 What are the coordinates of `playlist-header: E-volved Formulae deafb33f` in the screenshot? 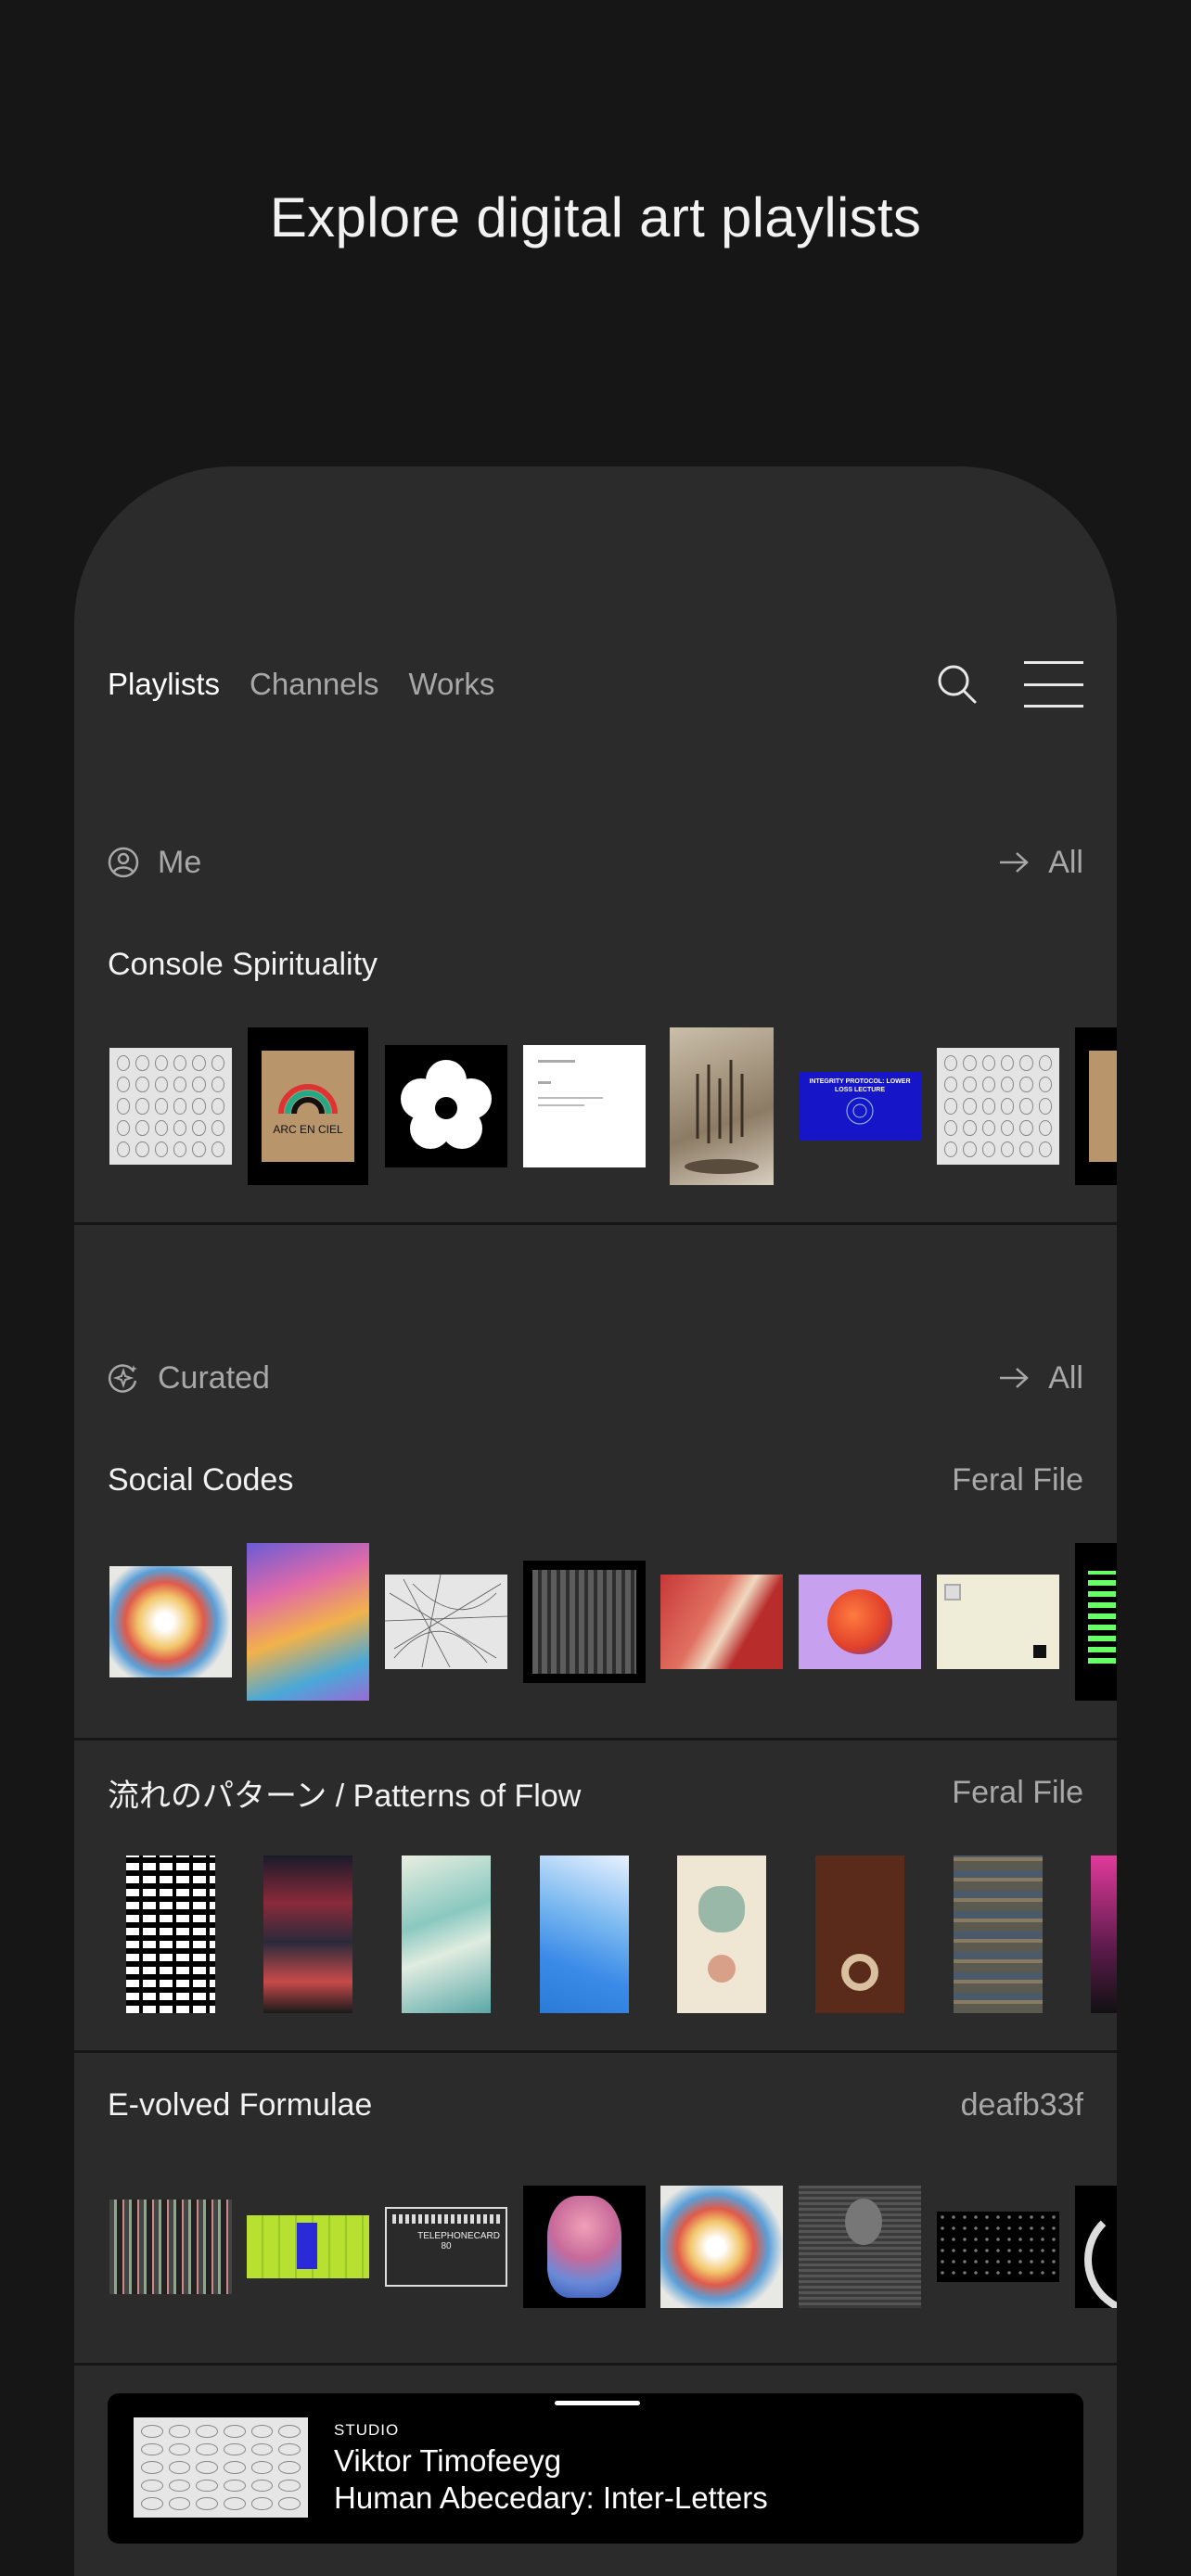 It's located at (595, 2105).